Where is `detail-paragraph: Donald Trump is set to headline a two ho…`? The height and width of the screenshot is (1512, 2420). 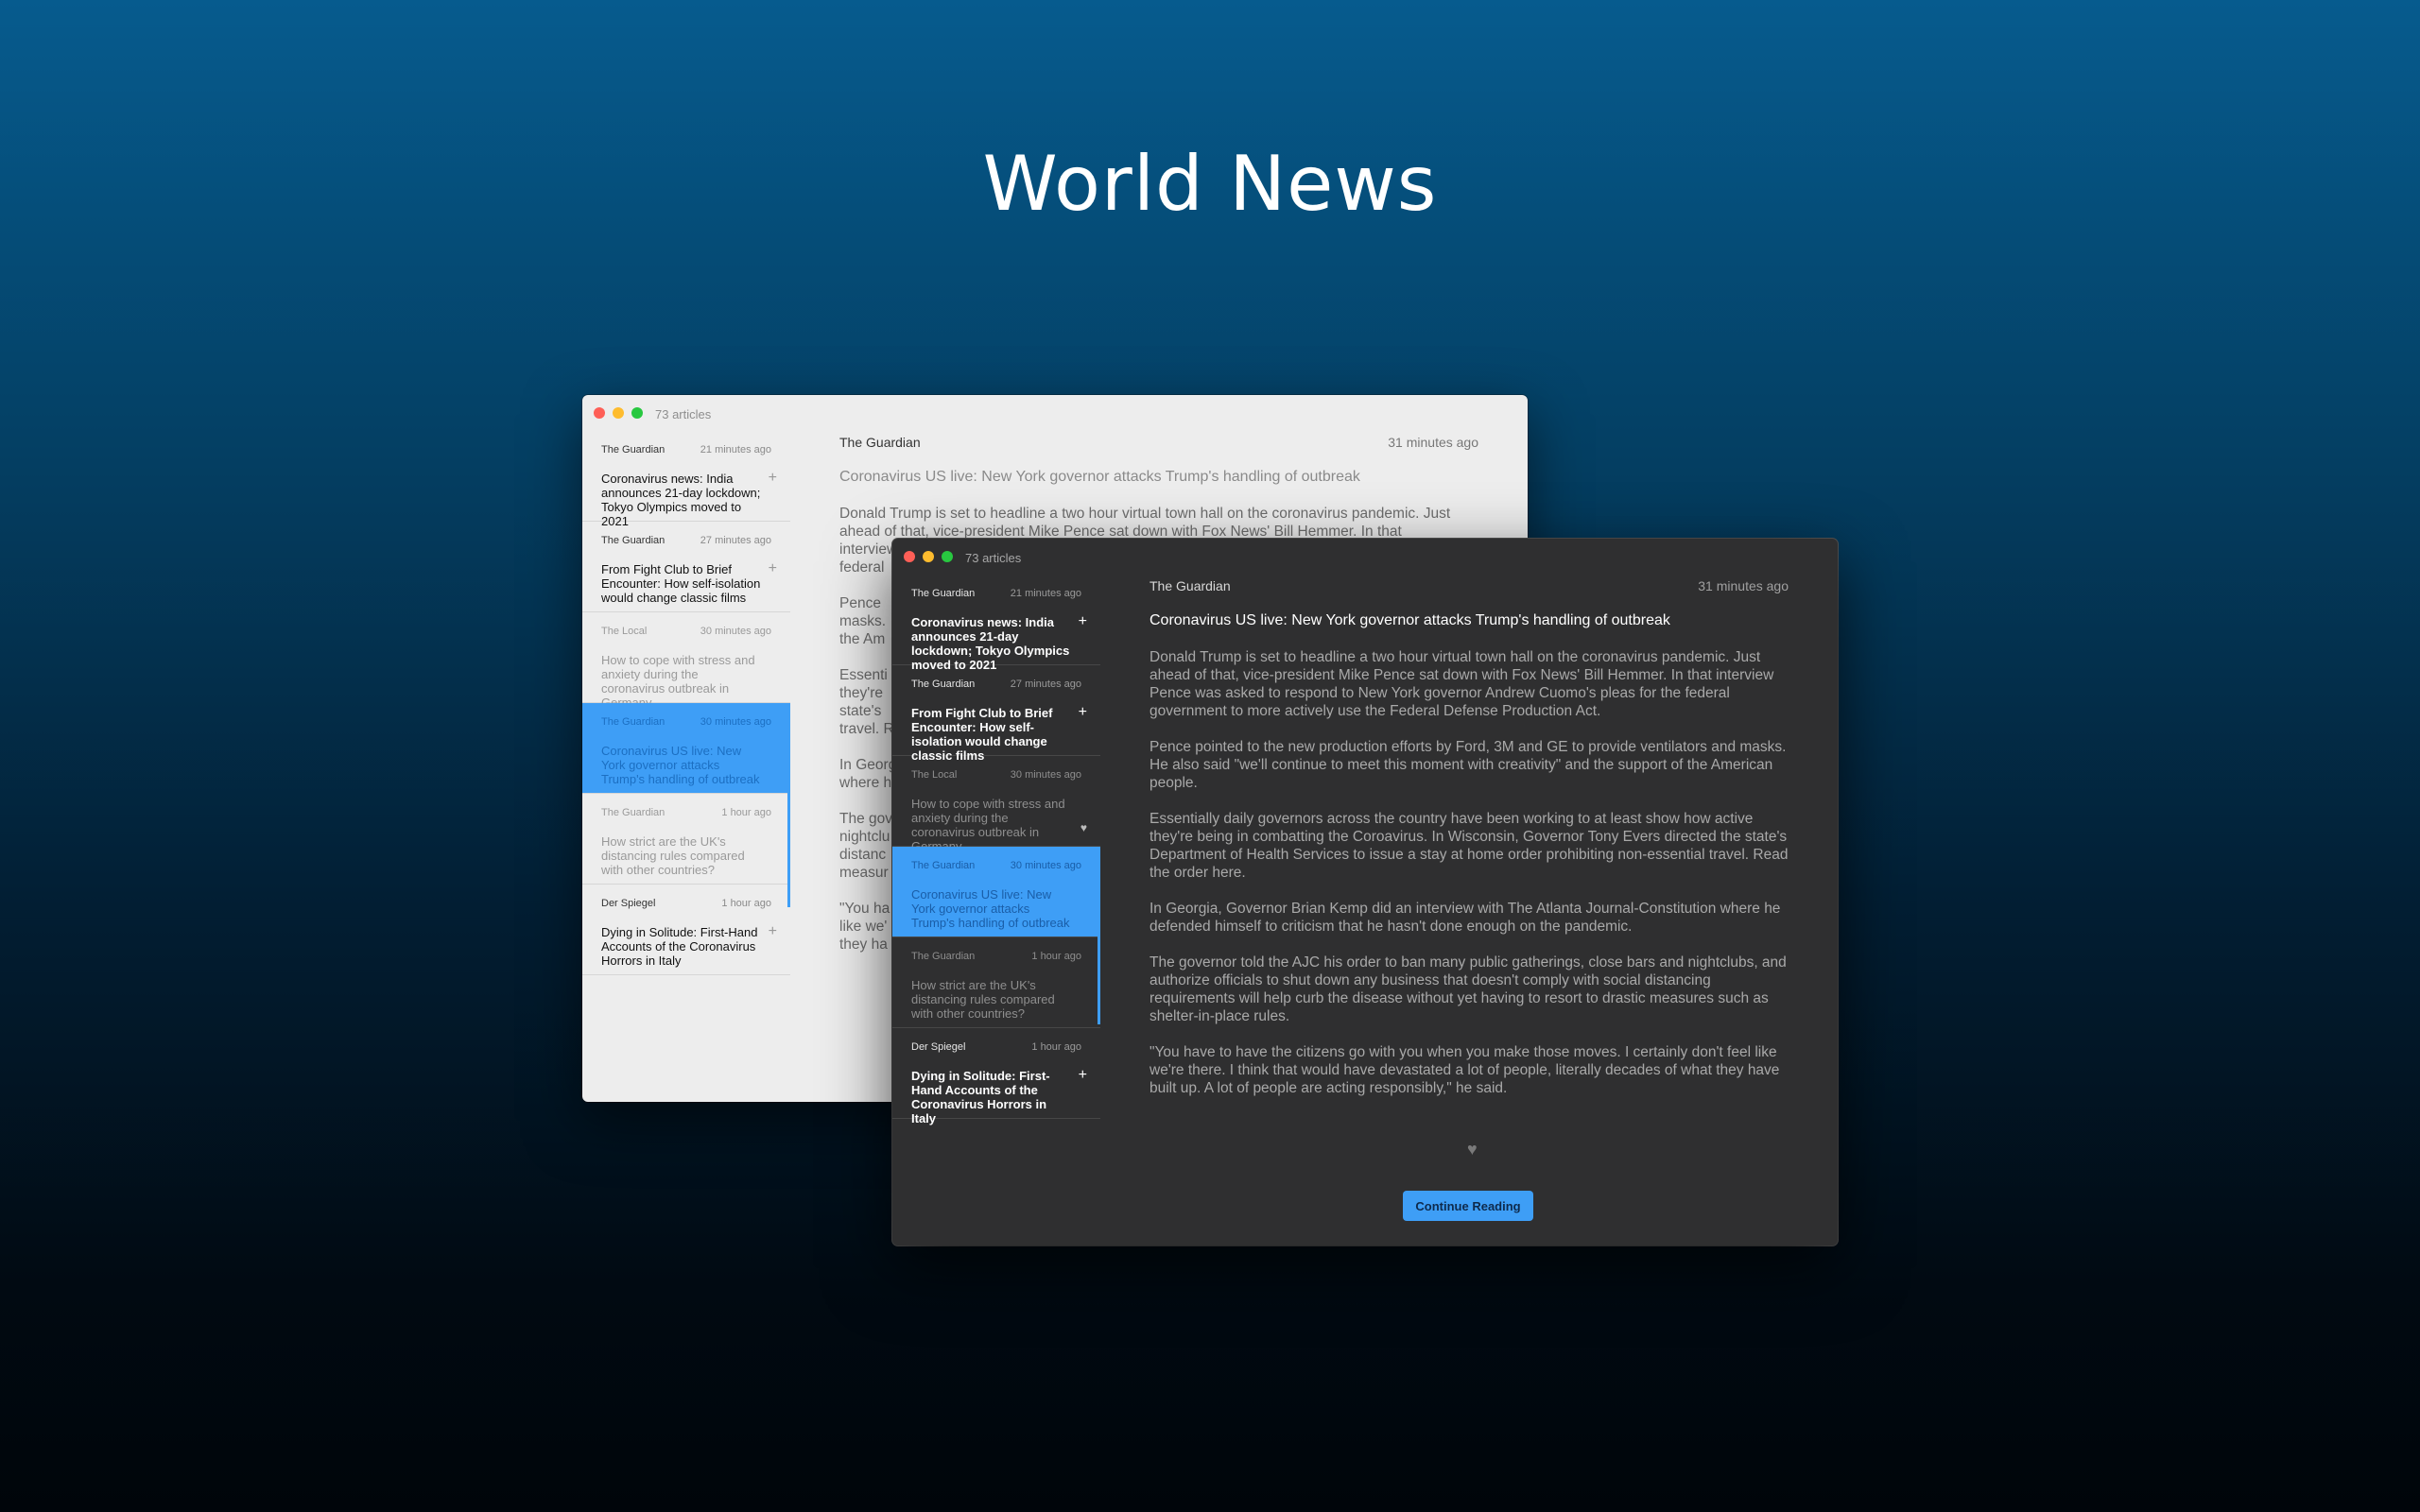 detail-paragraph: Donald Trump is set to headline a two ho… is located at coordinates (1462, 684).